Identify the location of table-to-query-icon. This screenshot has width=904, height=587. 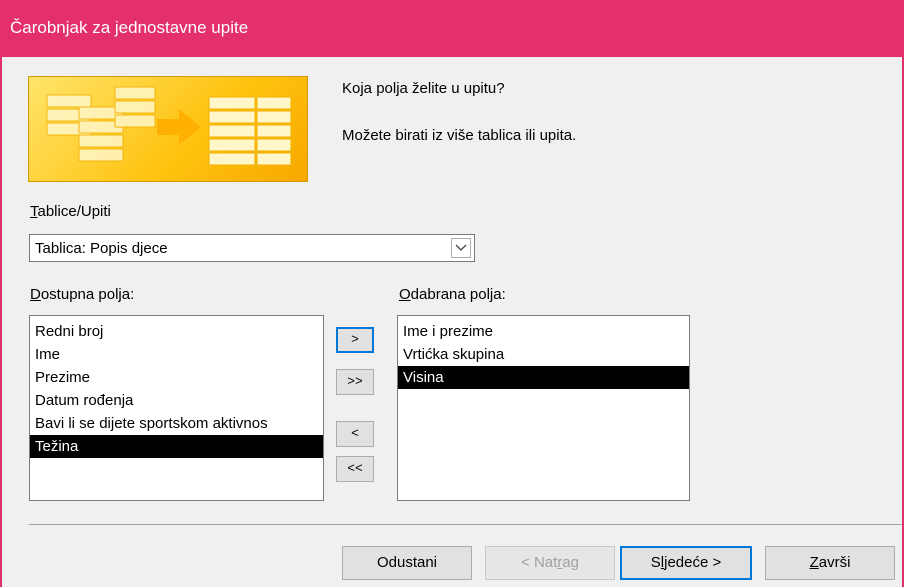
(169, 126).